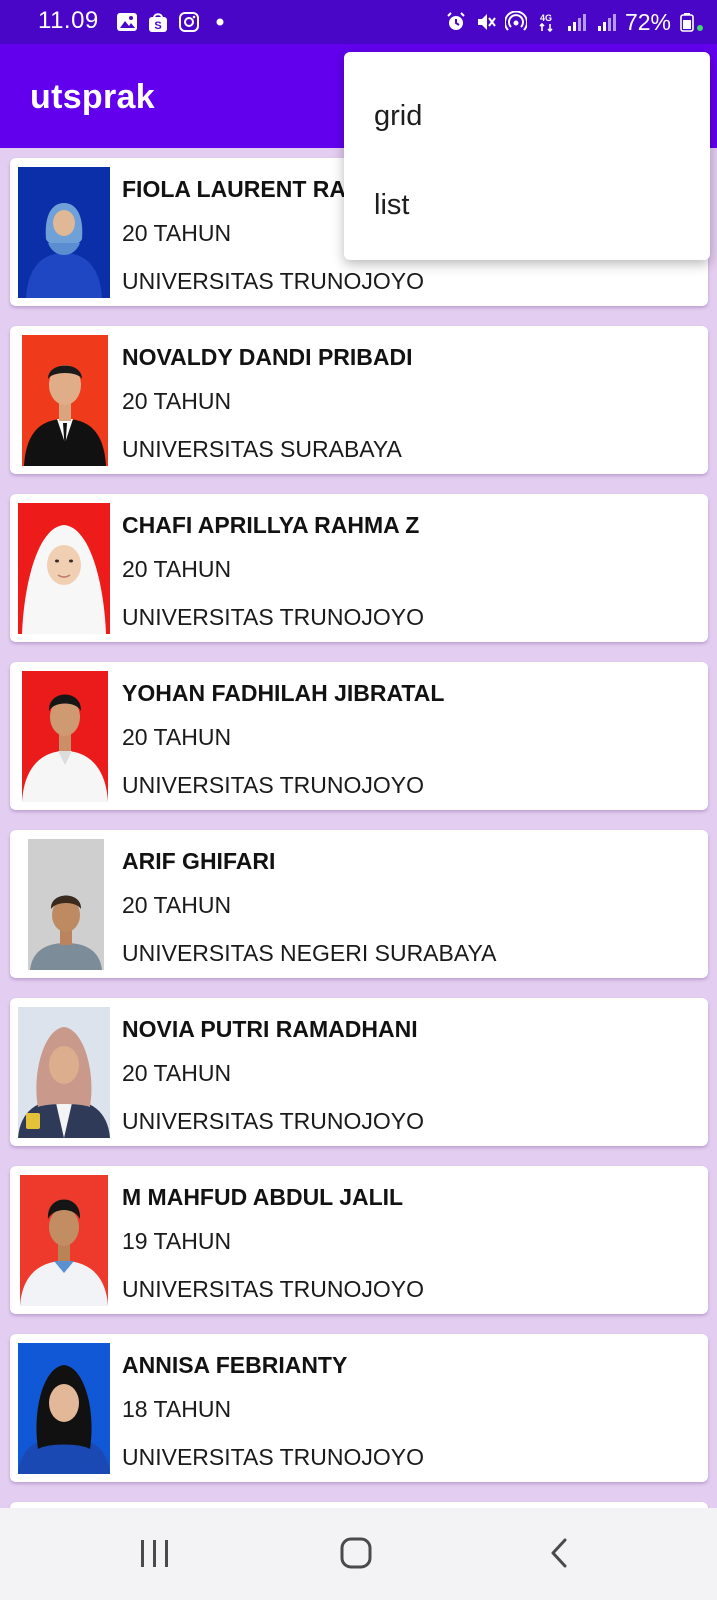 This screenshot has height=1600, width=717. Describe the element at coordinates (309, 953) in the screenshot. I see `student-university: UNIVERSITAS NEGERI SURABAYA` at that location.